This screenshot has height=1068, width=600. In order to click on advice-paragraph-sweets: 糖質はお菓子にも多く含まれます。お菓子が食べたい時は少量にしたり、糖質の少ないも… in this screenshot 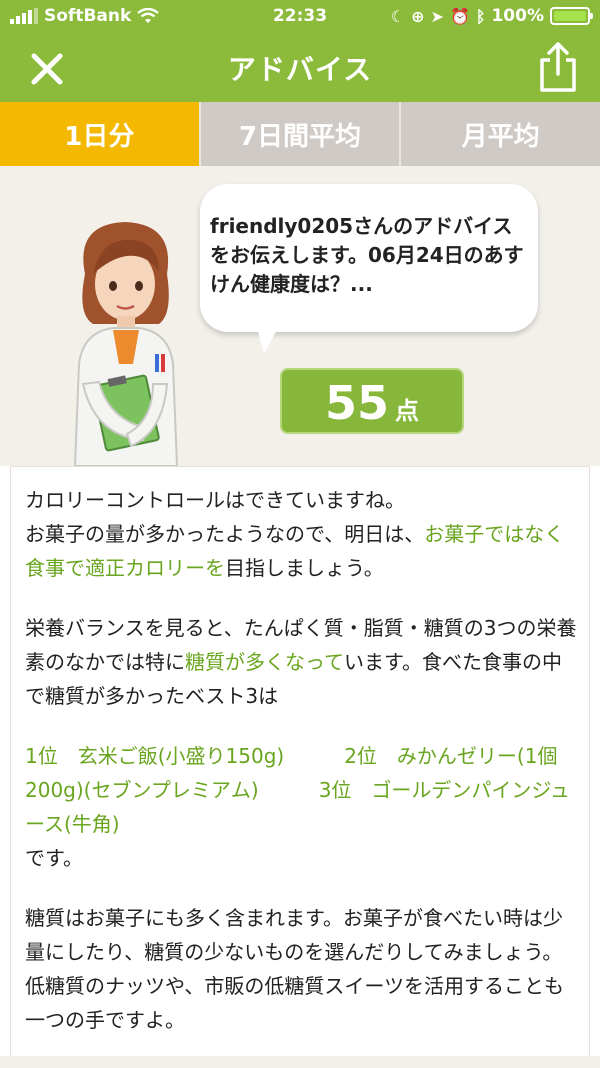, I will do `click(301, 969)`.